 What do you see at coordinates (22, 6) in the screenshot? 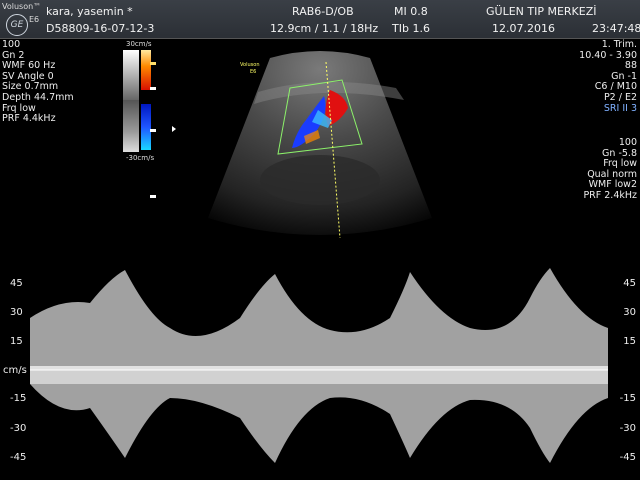
I see `brand-label: Voluson™` at bounding box center [22, 6].